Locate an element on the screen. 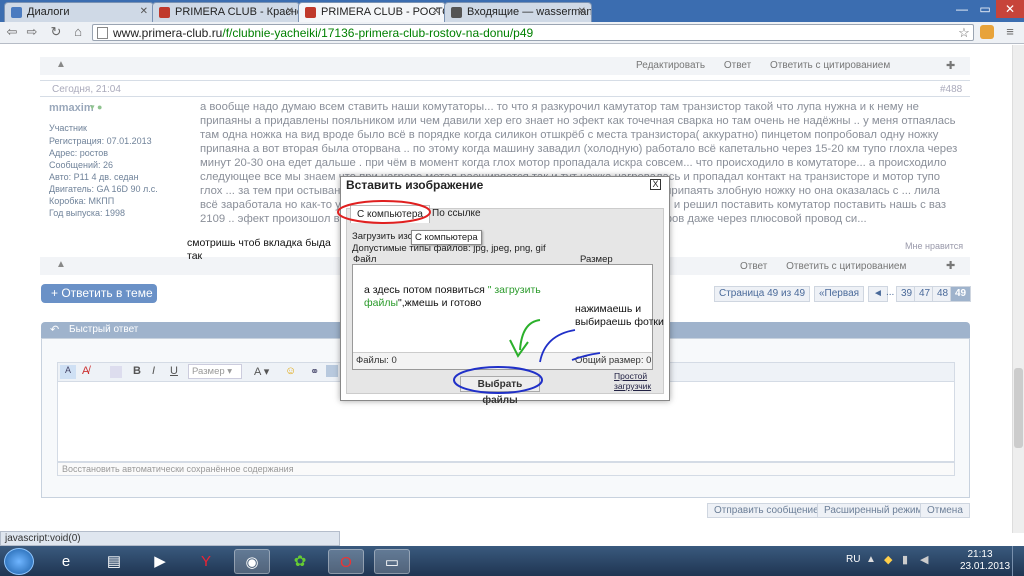 This screenshot has width=1024, height=576. green-arrow-annotation is located at coordinates (525, 338).